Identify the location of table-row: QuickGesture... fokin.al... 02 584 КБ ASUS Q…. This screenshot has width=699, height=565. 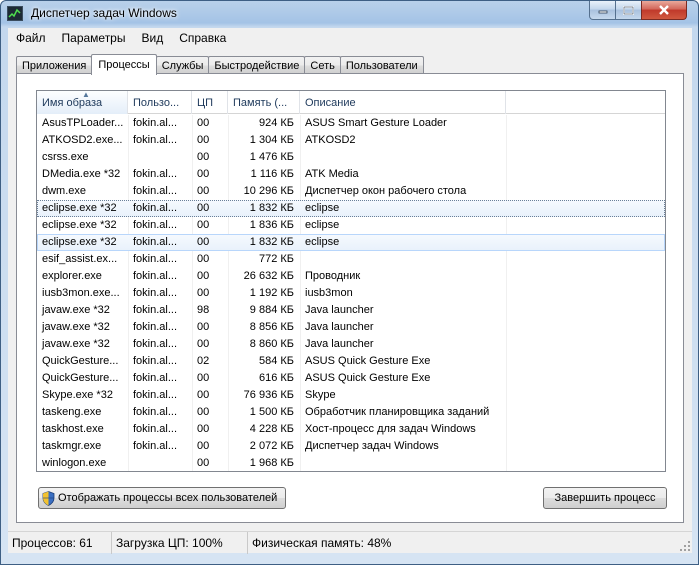
(351, 361).